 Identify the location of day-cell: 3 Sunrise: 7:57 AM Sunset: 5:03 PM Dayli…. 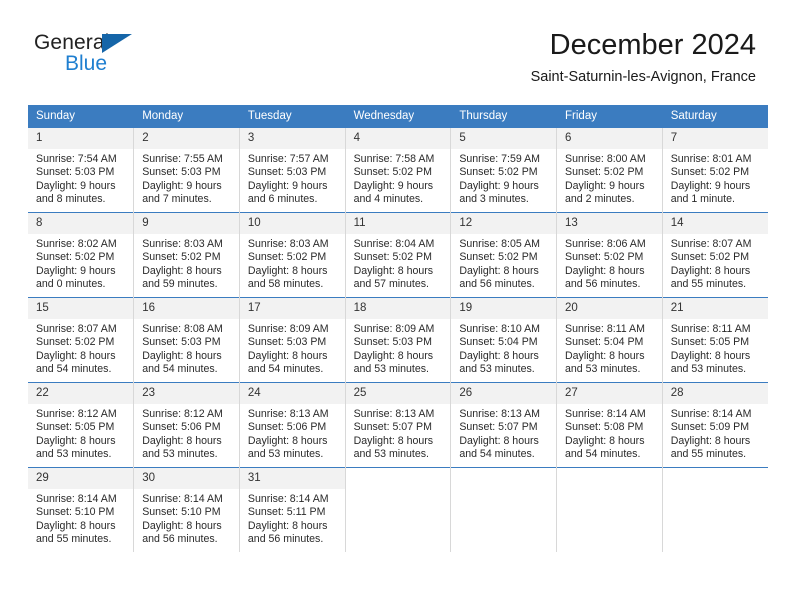
(292, 170).